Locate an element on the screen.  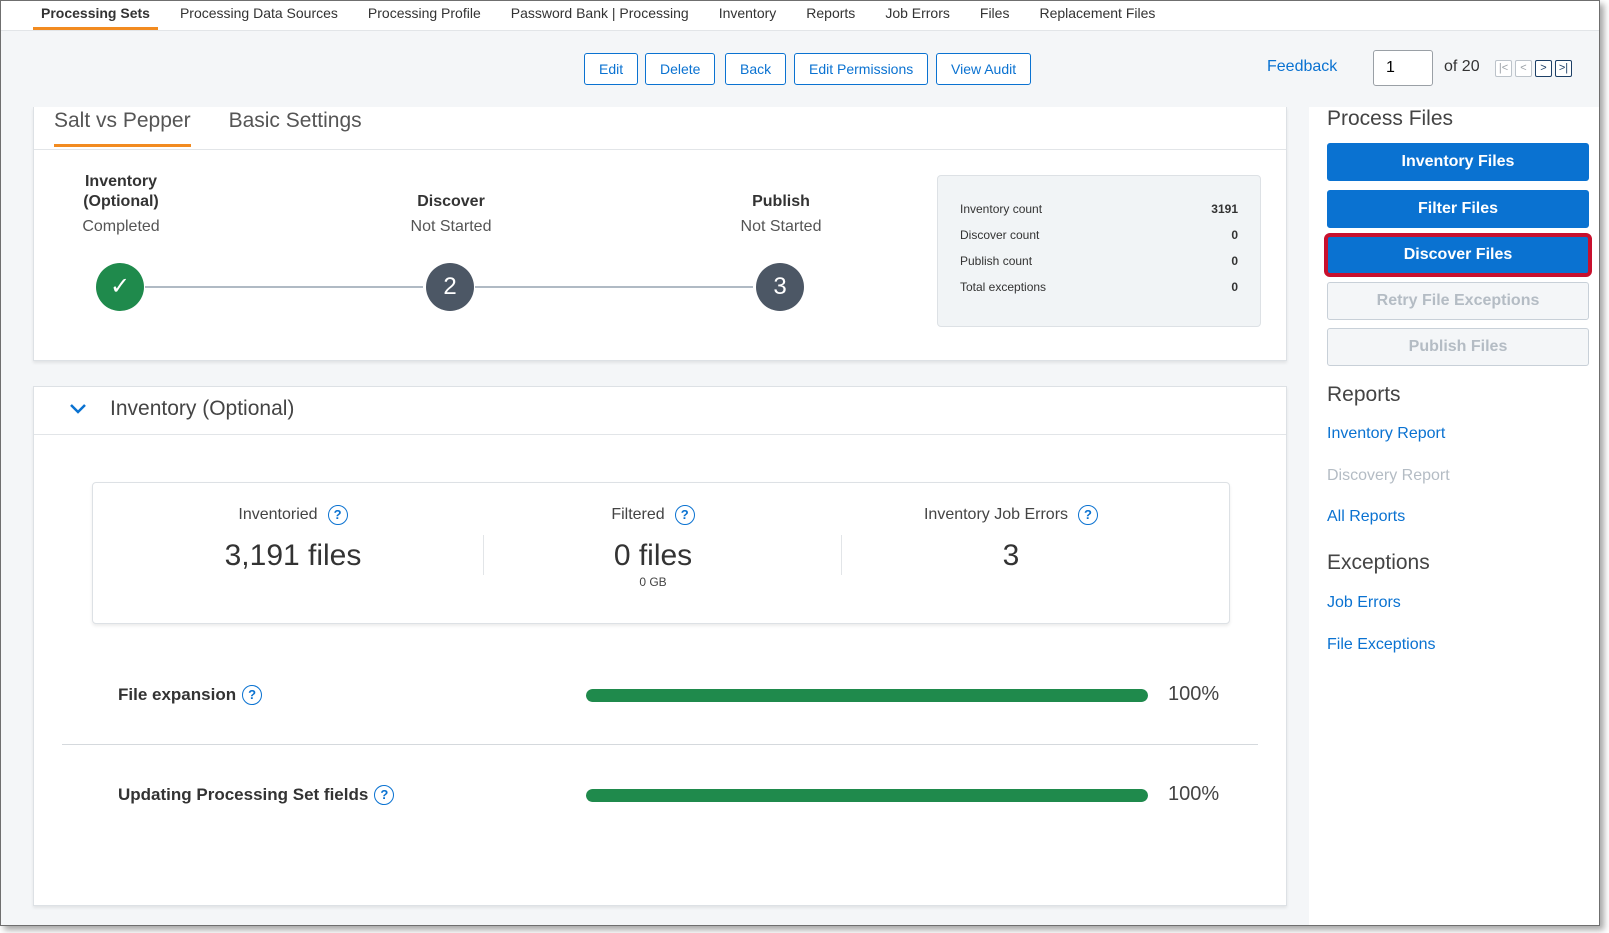
set-tabs: Salt vs Pepper Basic Settings is located at coordinates (227, 128).